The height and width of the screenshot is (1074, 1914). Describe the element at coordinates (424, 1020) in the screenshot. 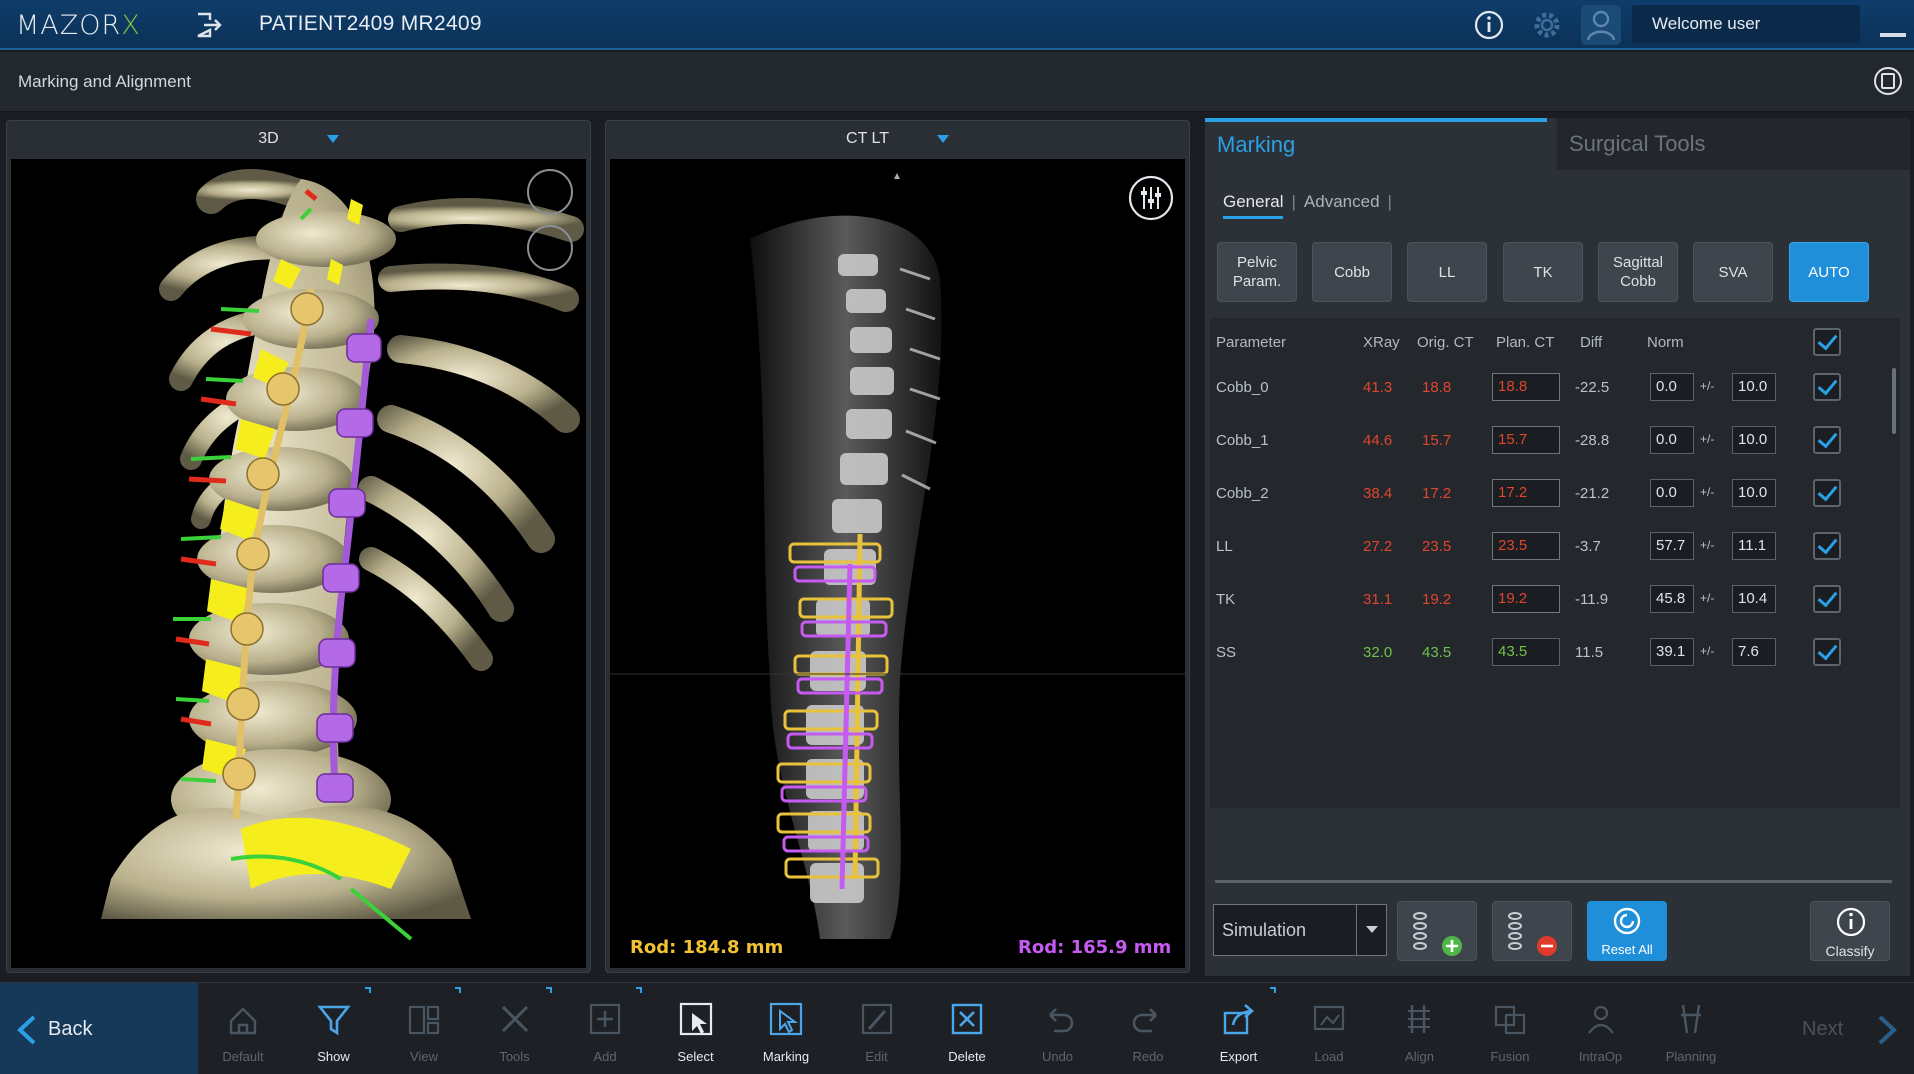

I see `layout-icon` at that location.